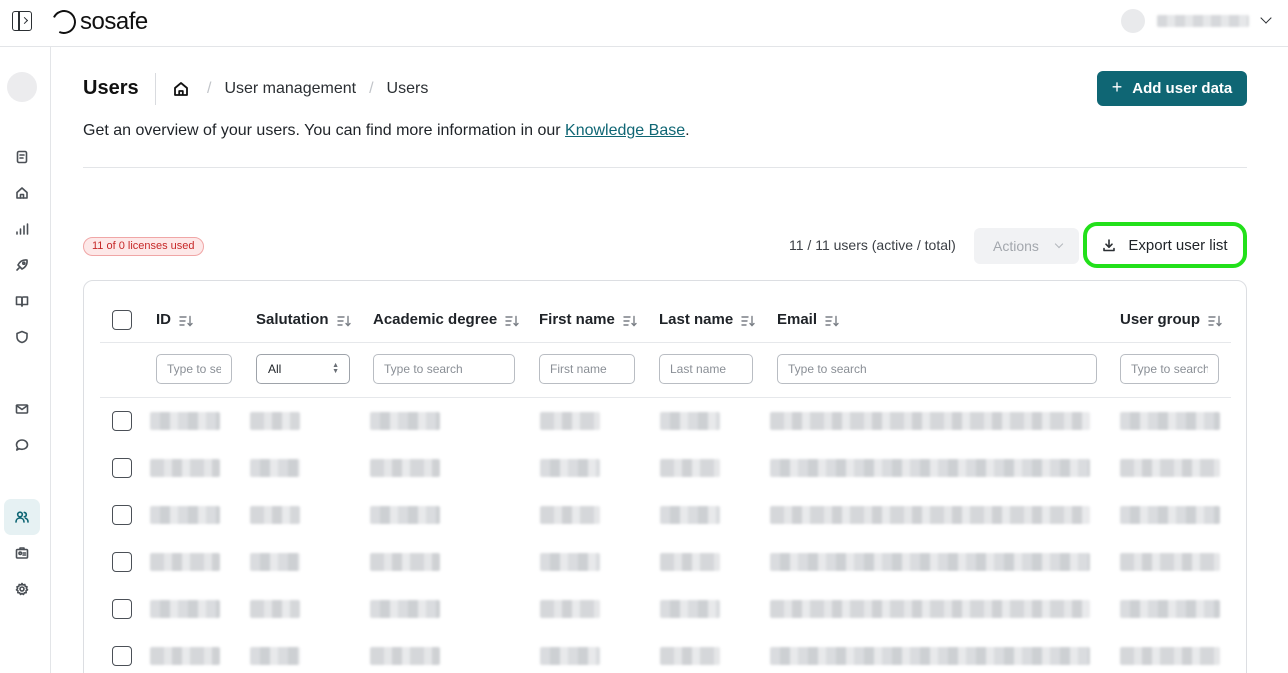  I want to click on license-badge: 11 of 0 licenses used, so click(143, 246).